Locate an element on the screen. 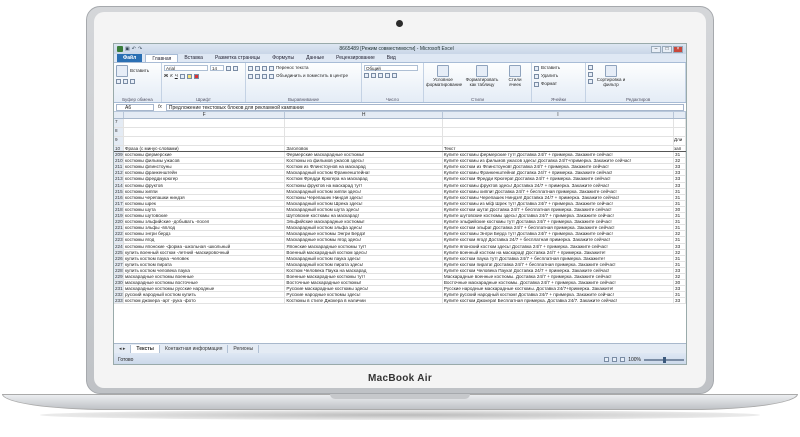  phrase-cell: костюмы черепашки ниндзя is located at coordinates (205, 197).